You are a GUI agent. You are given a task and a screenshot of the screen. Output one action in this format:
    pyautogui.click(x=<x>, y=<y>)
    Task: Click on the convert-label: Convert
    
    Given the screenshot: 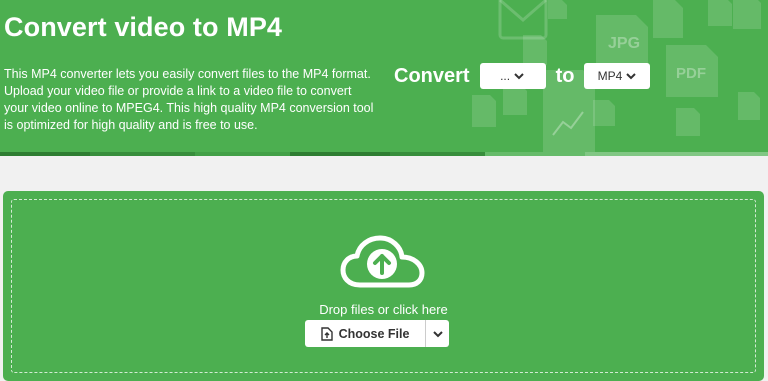 What is the action you would take?
    pyautogui.click(x=432, y=75)
    